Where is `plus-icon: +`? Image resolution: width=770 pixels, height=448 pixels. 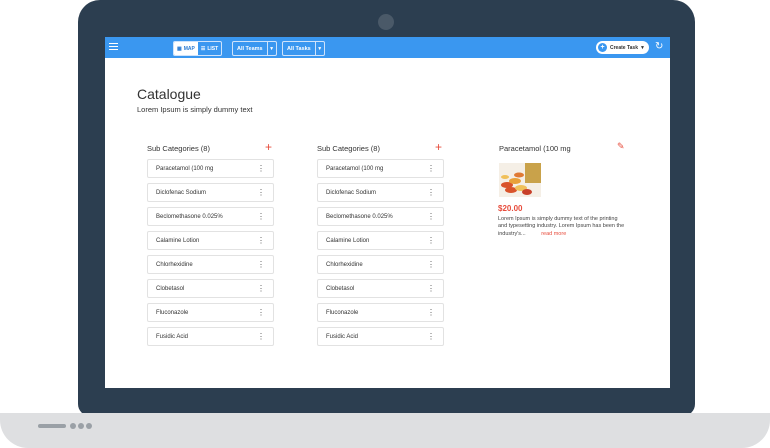 plus-icon: + is located at coordinates (602, 47).